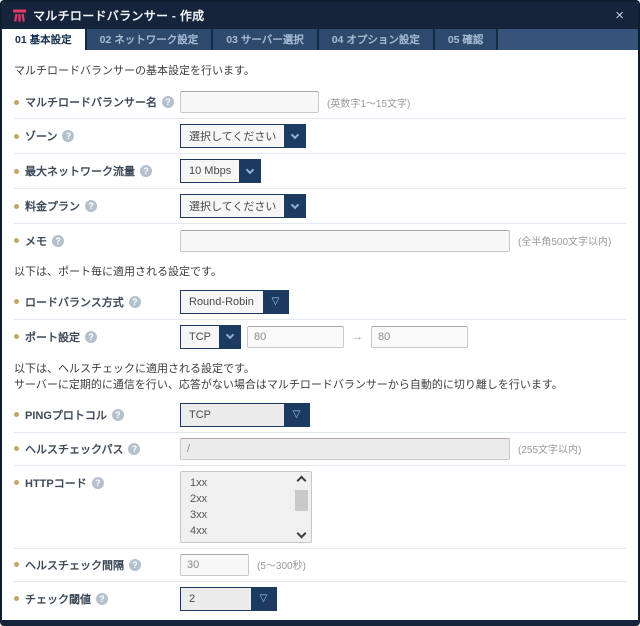 Image resolution: width=640 pixels, height=626 pixels. What do you see at coordinates (19, 15) in the screenshot?
I see `load-balancer-icon` at bounding box center [19, 15].